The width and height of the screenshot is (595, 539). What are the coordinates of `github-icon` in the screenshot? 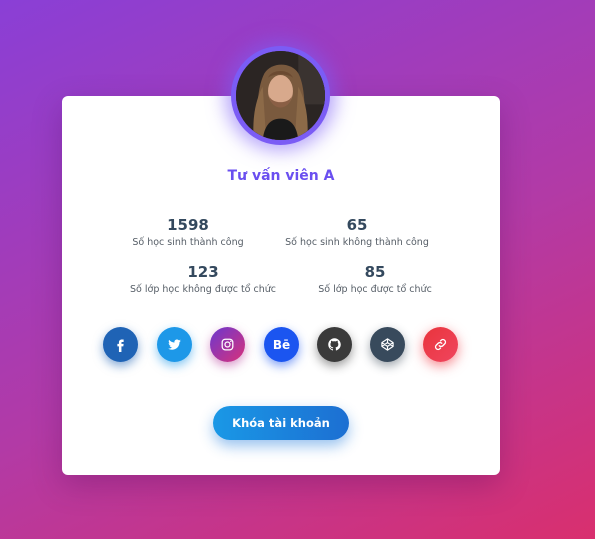 It's located at (334, 344).